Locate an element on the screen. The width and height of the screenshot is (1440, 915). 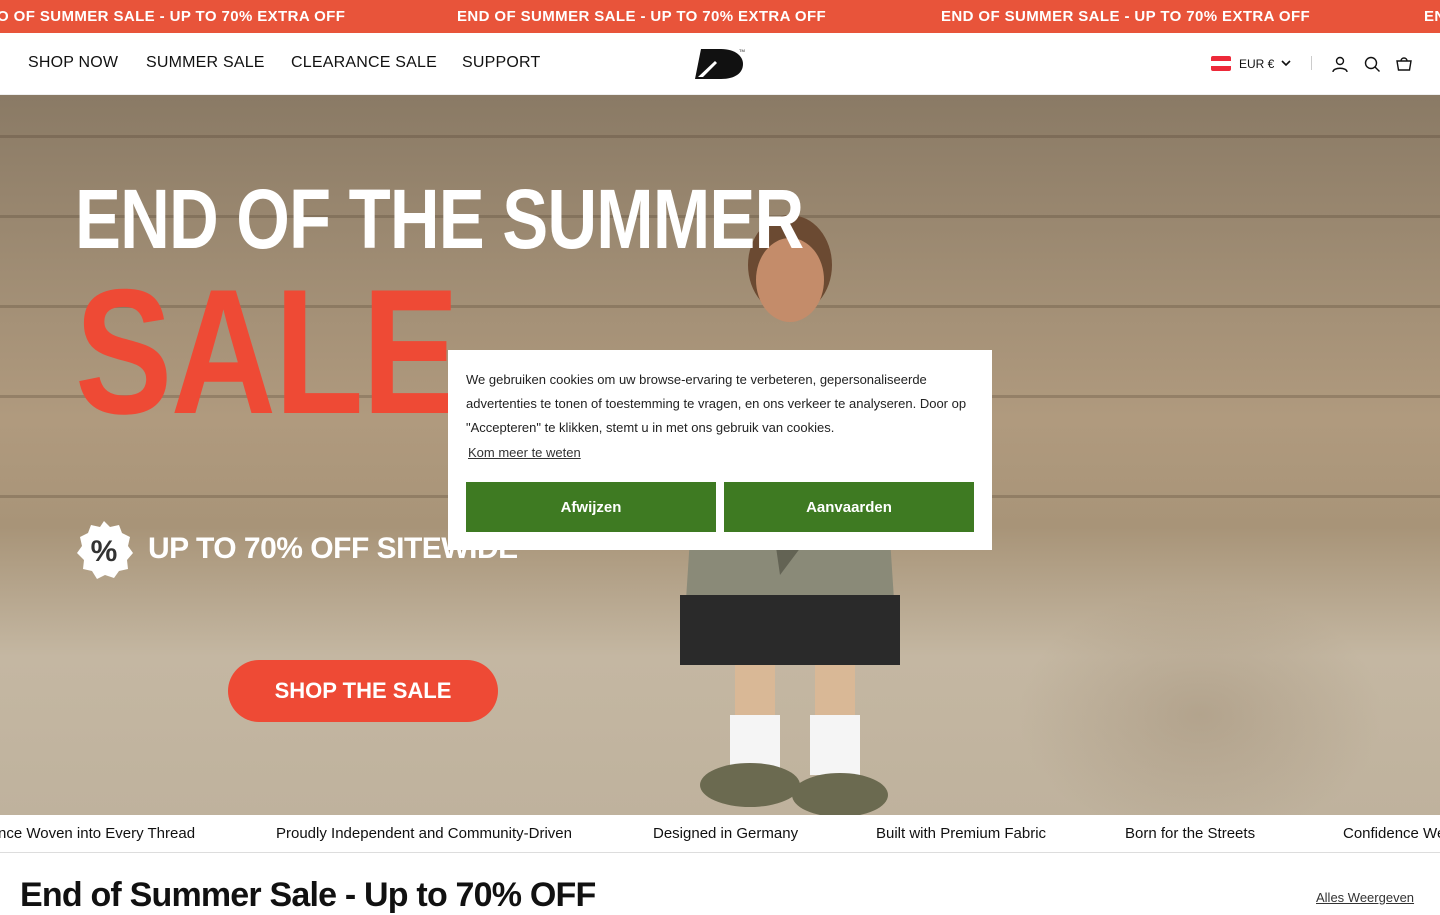
accept-cookies-button: Aanvaarden is located at coordinates (849, 507).